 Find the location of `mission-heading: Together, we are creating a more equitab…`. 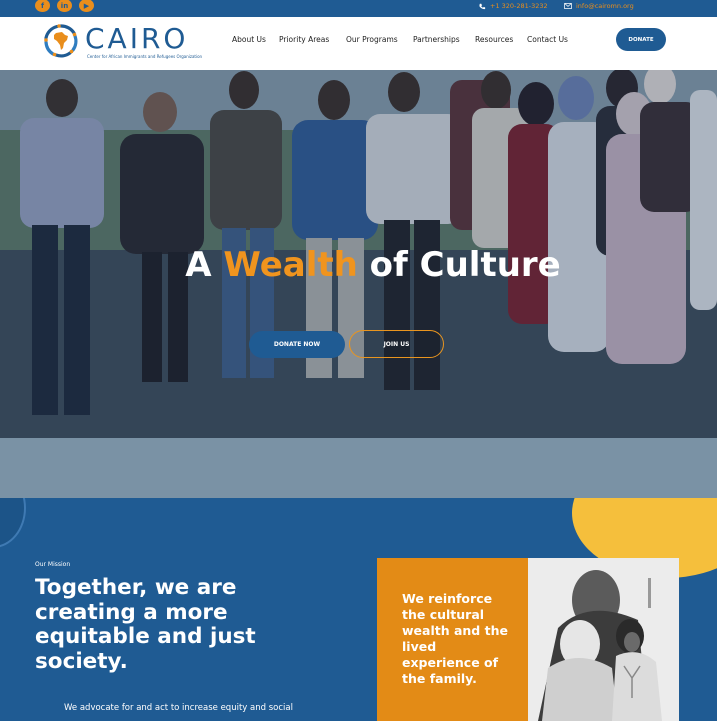

mission-heading: Together, we are creating a more equitab… is located at coordinates (145, 624).